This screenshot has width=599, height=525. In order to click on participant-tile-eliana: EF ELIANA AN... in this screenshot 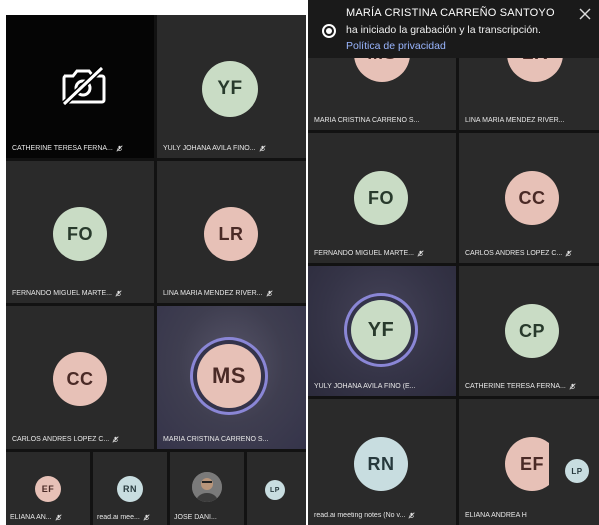, I will do `click(48, 488)`.